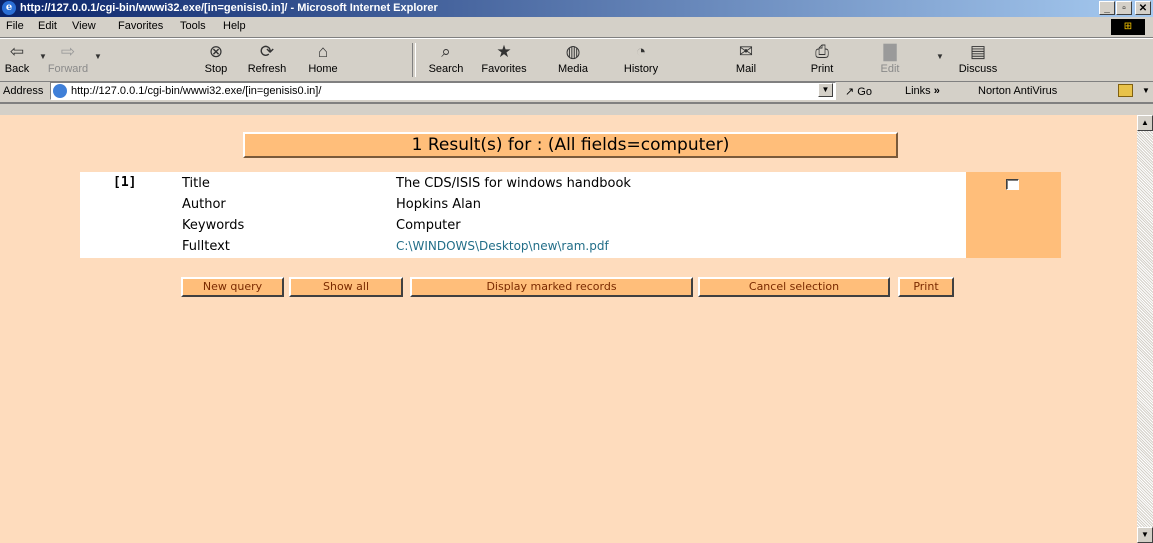 The image size is (1153, 543). I want to click on new-query-button: New query, so click(232, 287).